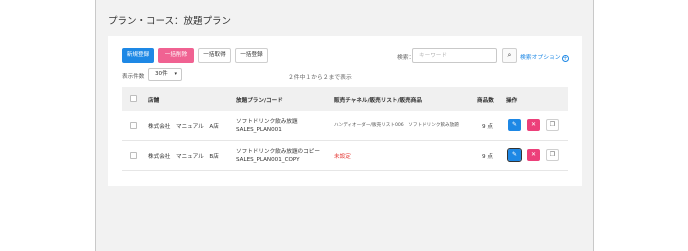  Describe the element at coordinates (485, 101) in the screenshot. I see `header-count: 商品数` at that location.